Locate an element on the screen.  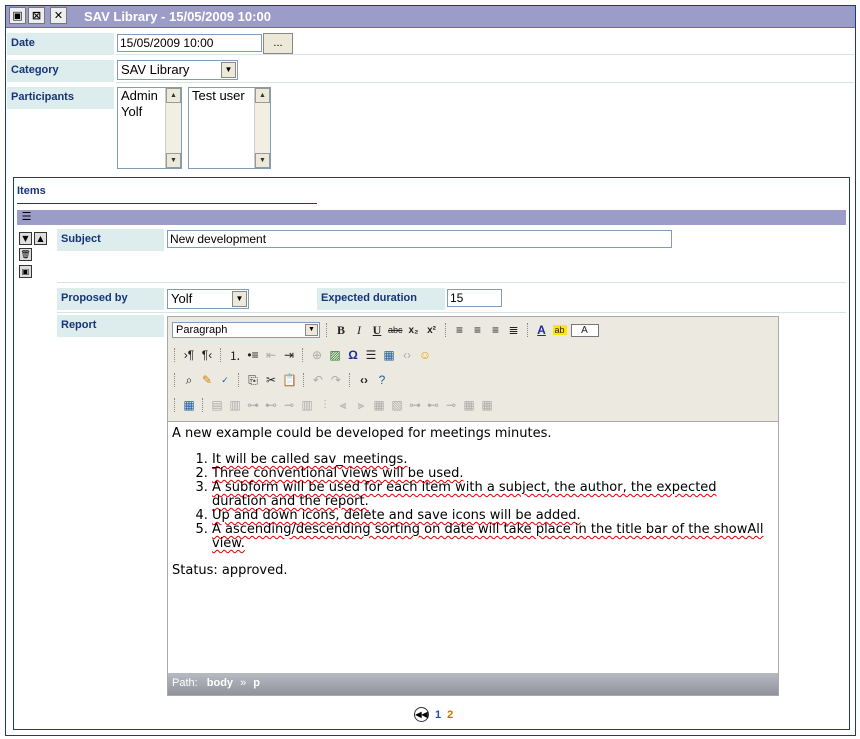
add-item-icon: ☰ is located at coordinates (26, 217).